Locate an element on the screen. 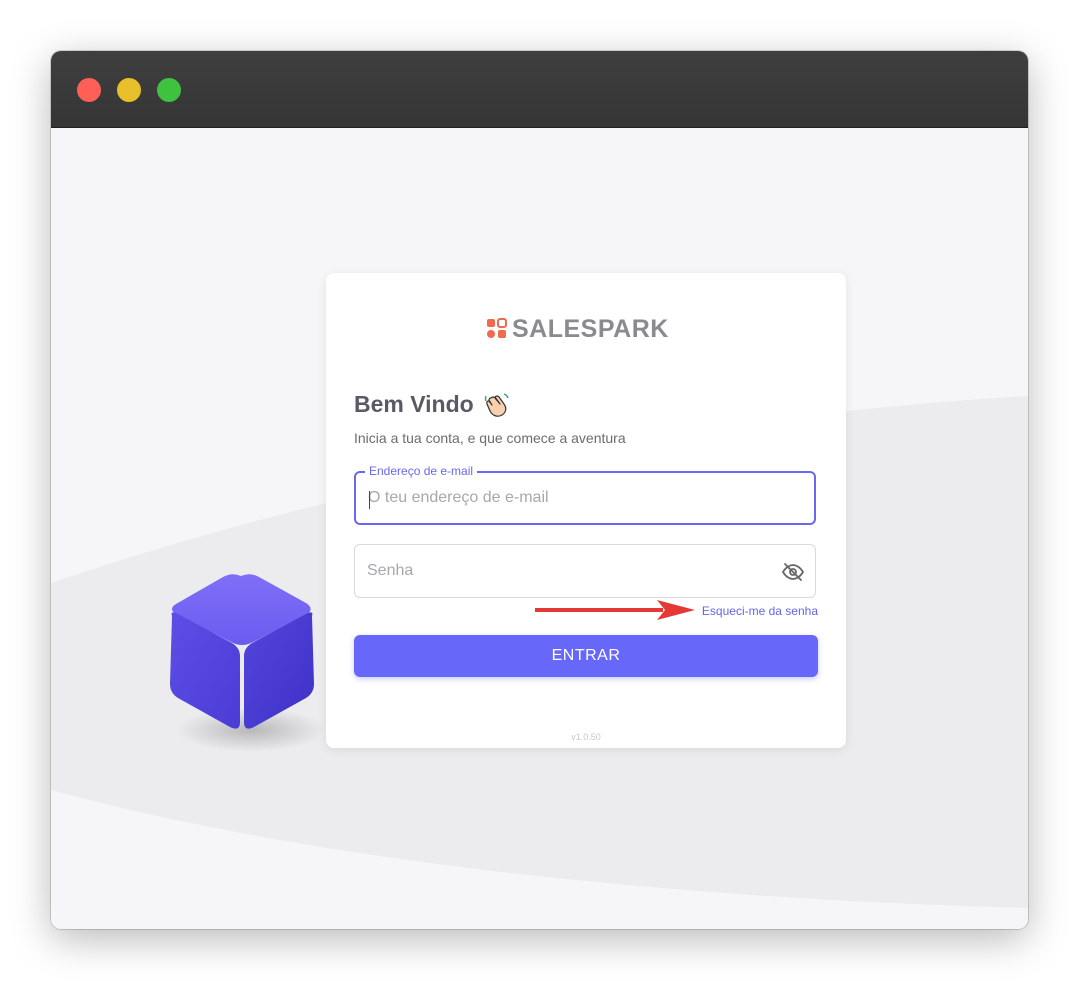 The image size is (1079, 981). email-input is located at coordinates (568, 498).